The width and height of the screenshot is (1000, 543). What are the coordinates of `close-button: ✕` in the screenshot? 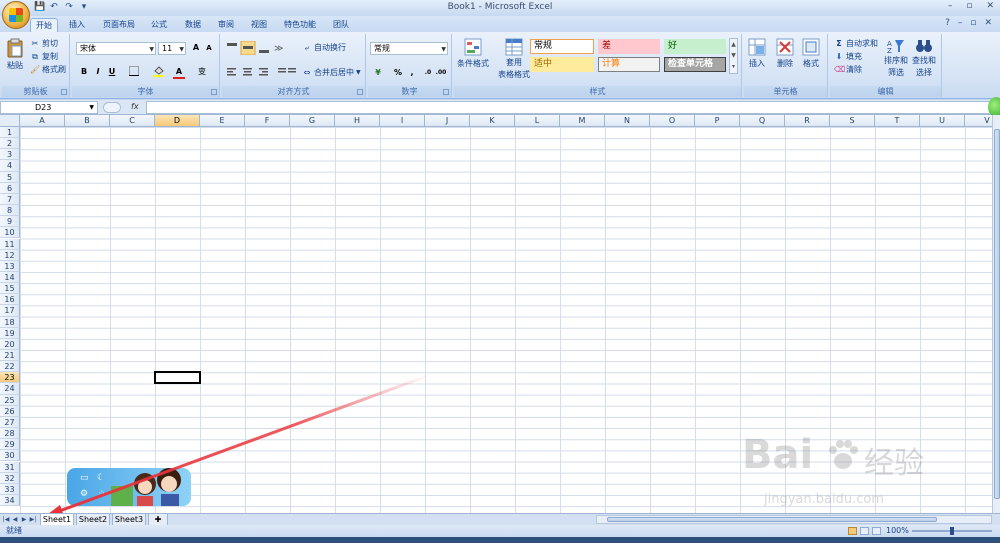 It's located at (990, 6).